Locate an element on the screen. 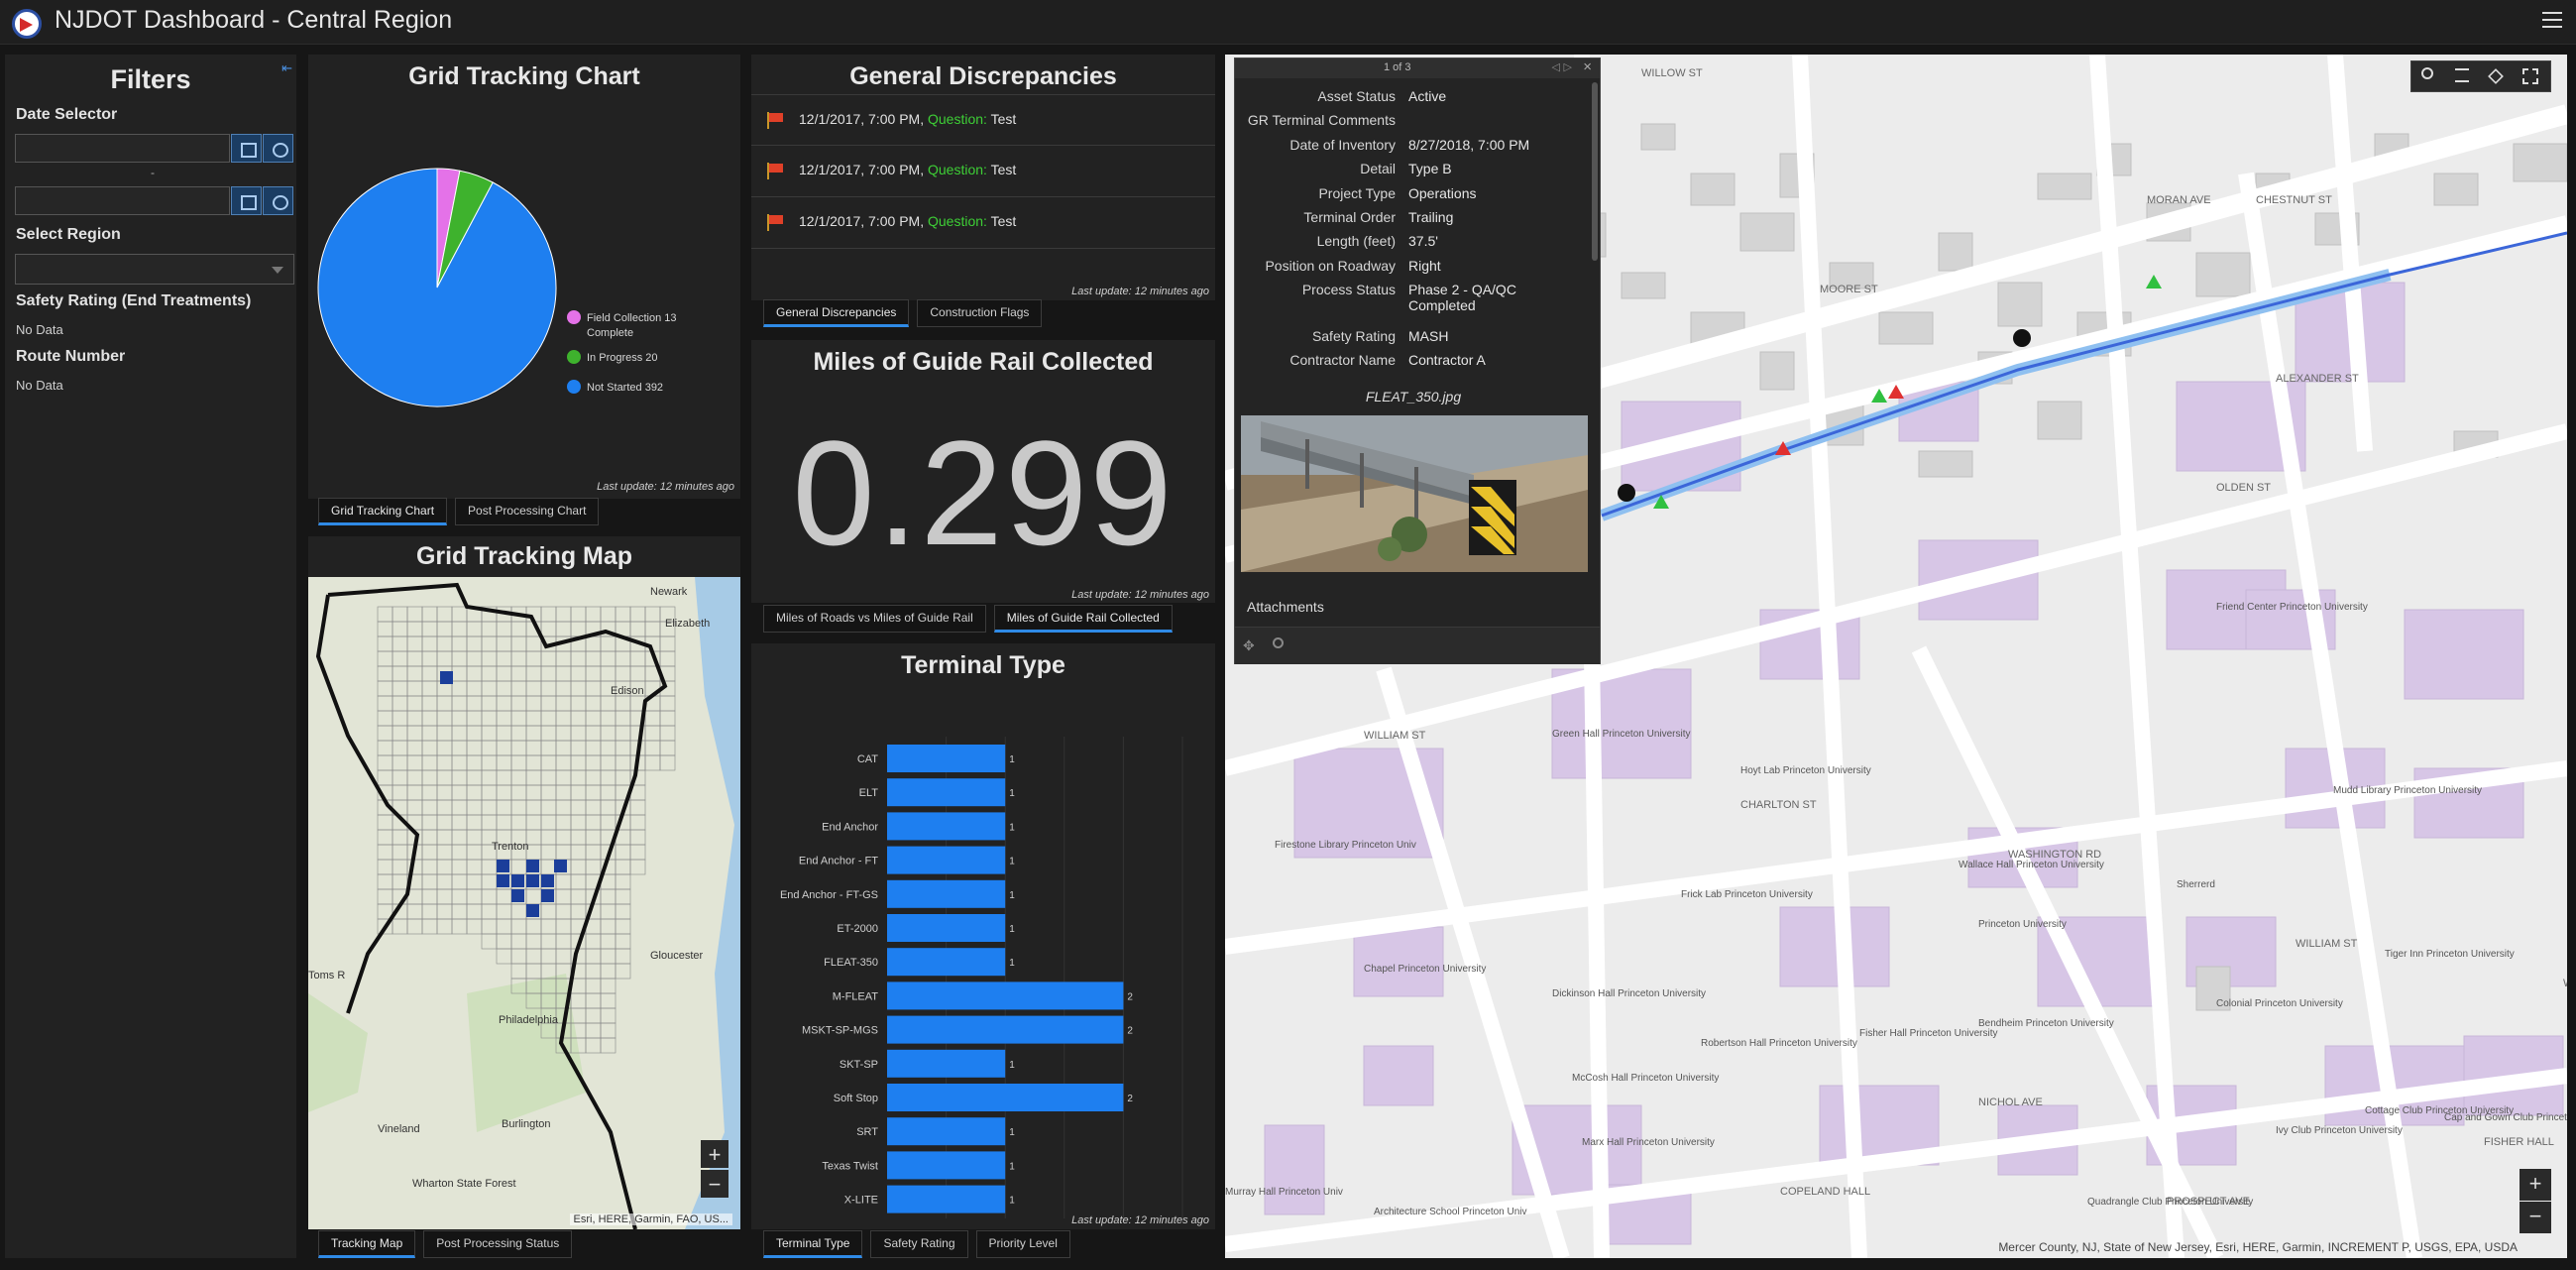 The width and height of the screenshot is (2576, 1270). pan-icon: ✥ is located at coordinates (1249, 645).